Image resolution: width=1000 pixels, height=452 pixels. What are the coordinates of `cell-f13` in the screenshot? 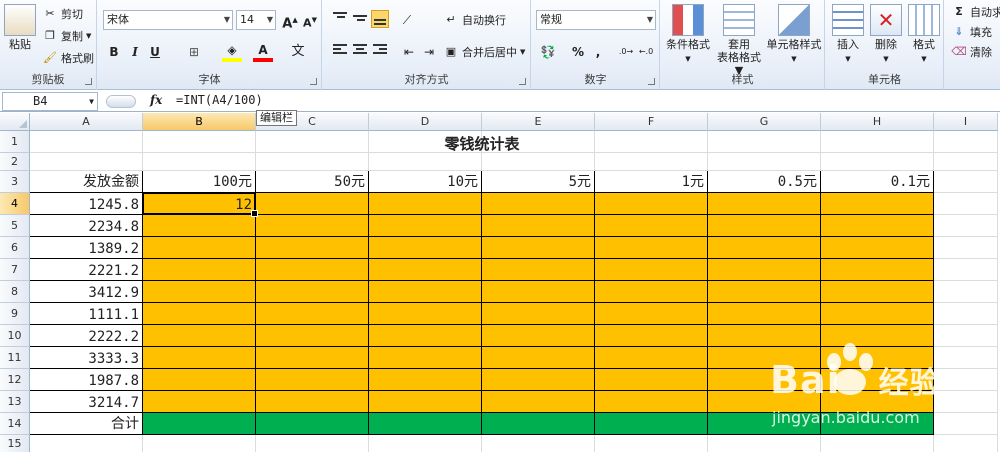 It's located at (651, 402).